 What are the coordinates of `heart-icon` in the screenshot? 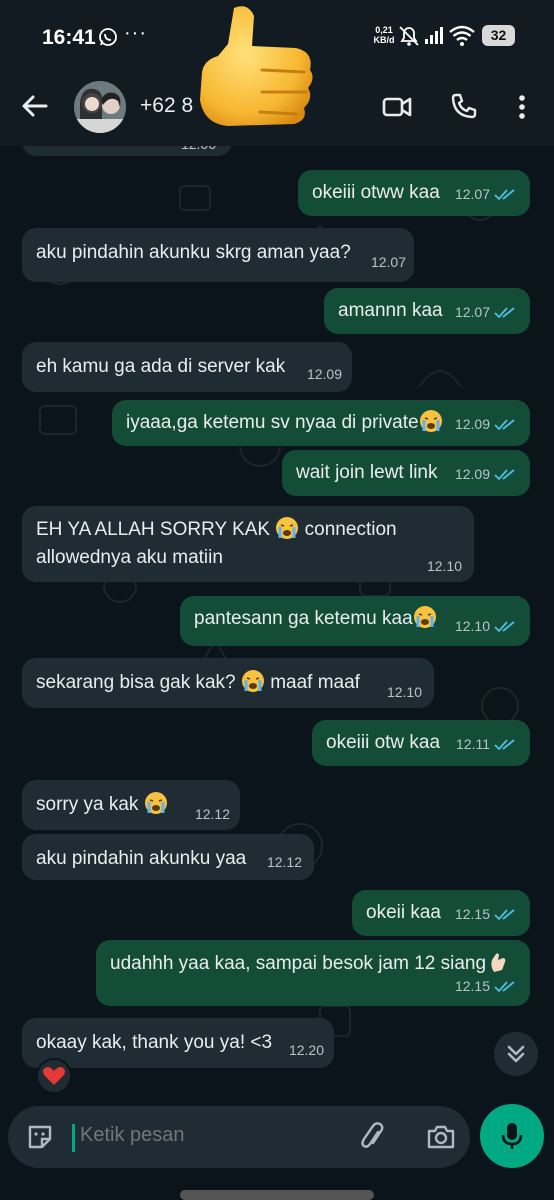 It's located at (54, 1076).